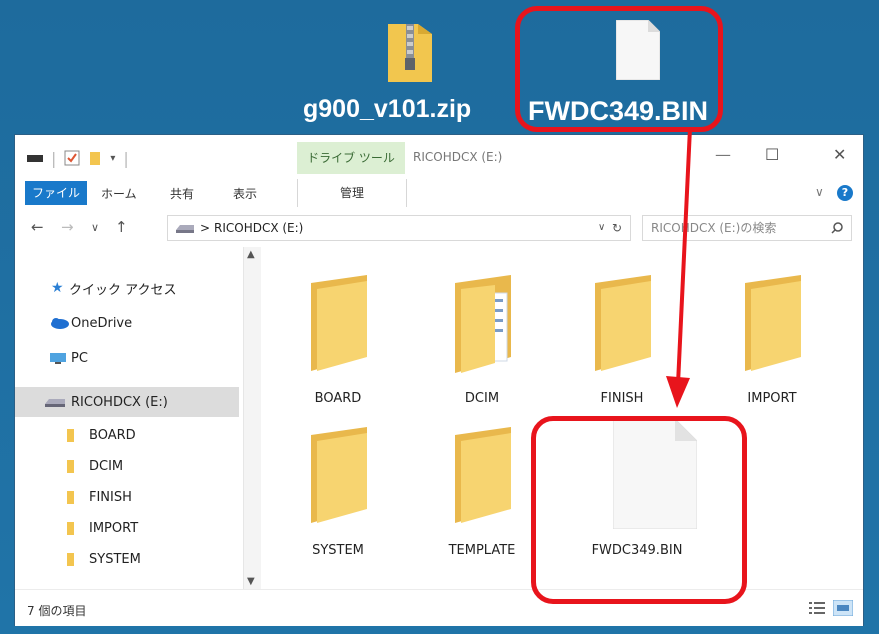  Describe the element at coordinates (338, 398) in the screenshot. I see `item-label: BOARD` at that location.